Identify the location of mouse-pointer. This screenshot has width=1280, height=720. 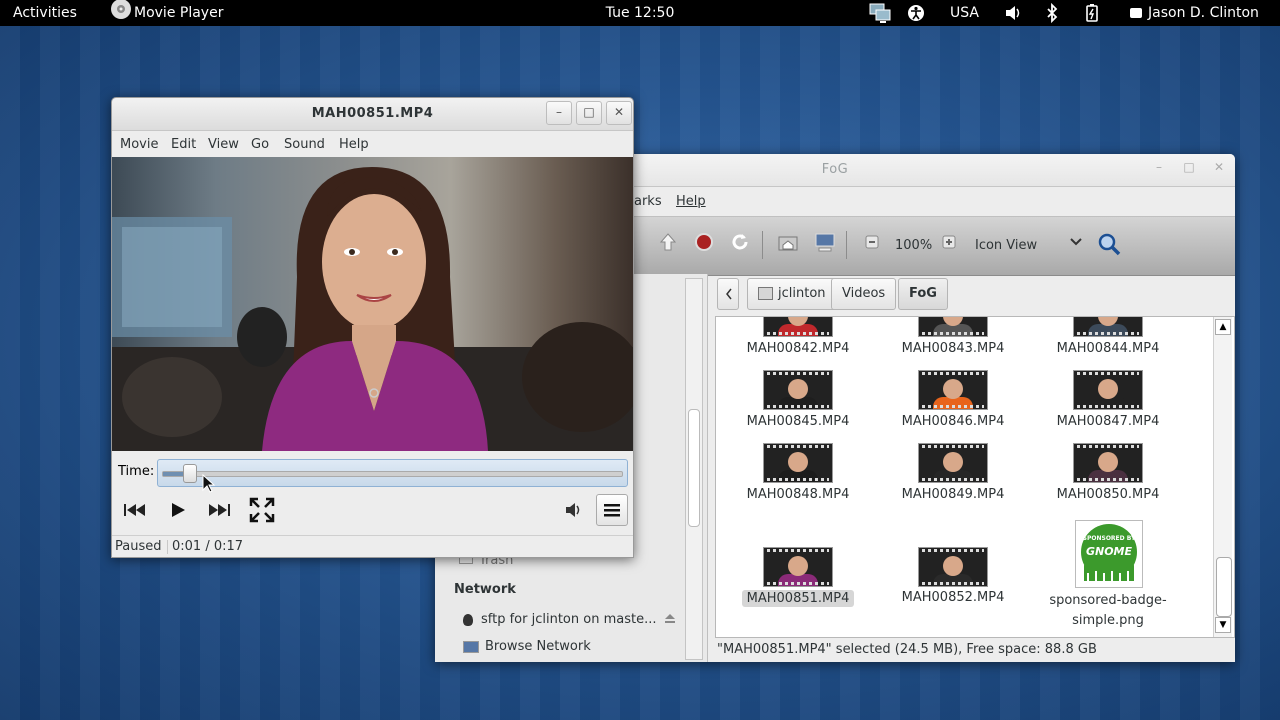
(209, 483).